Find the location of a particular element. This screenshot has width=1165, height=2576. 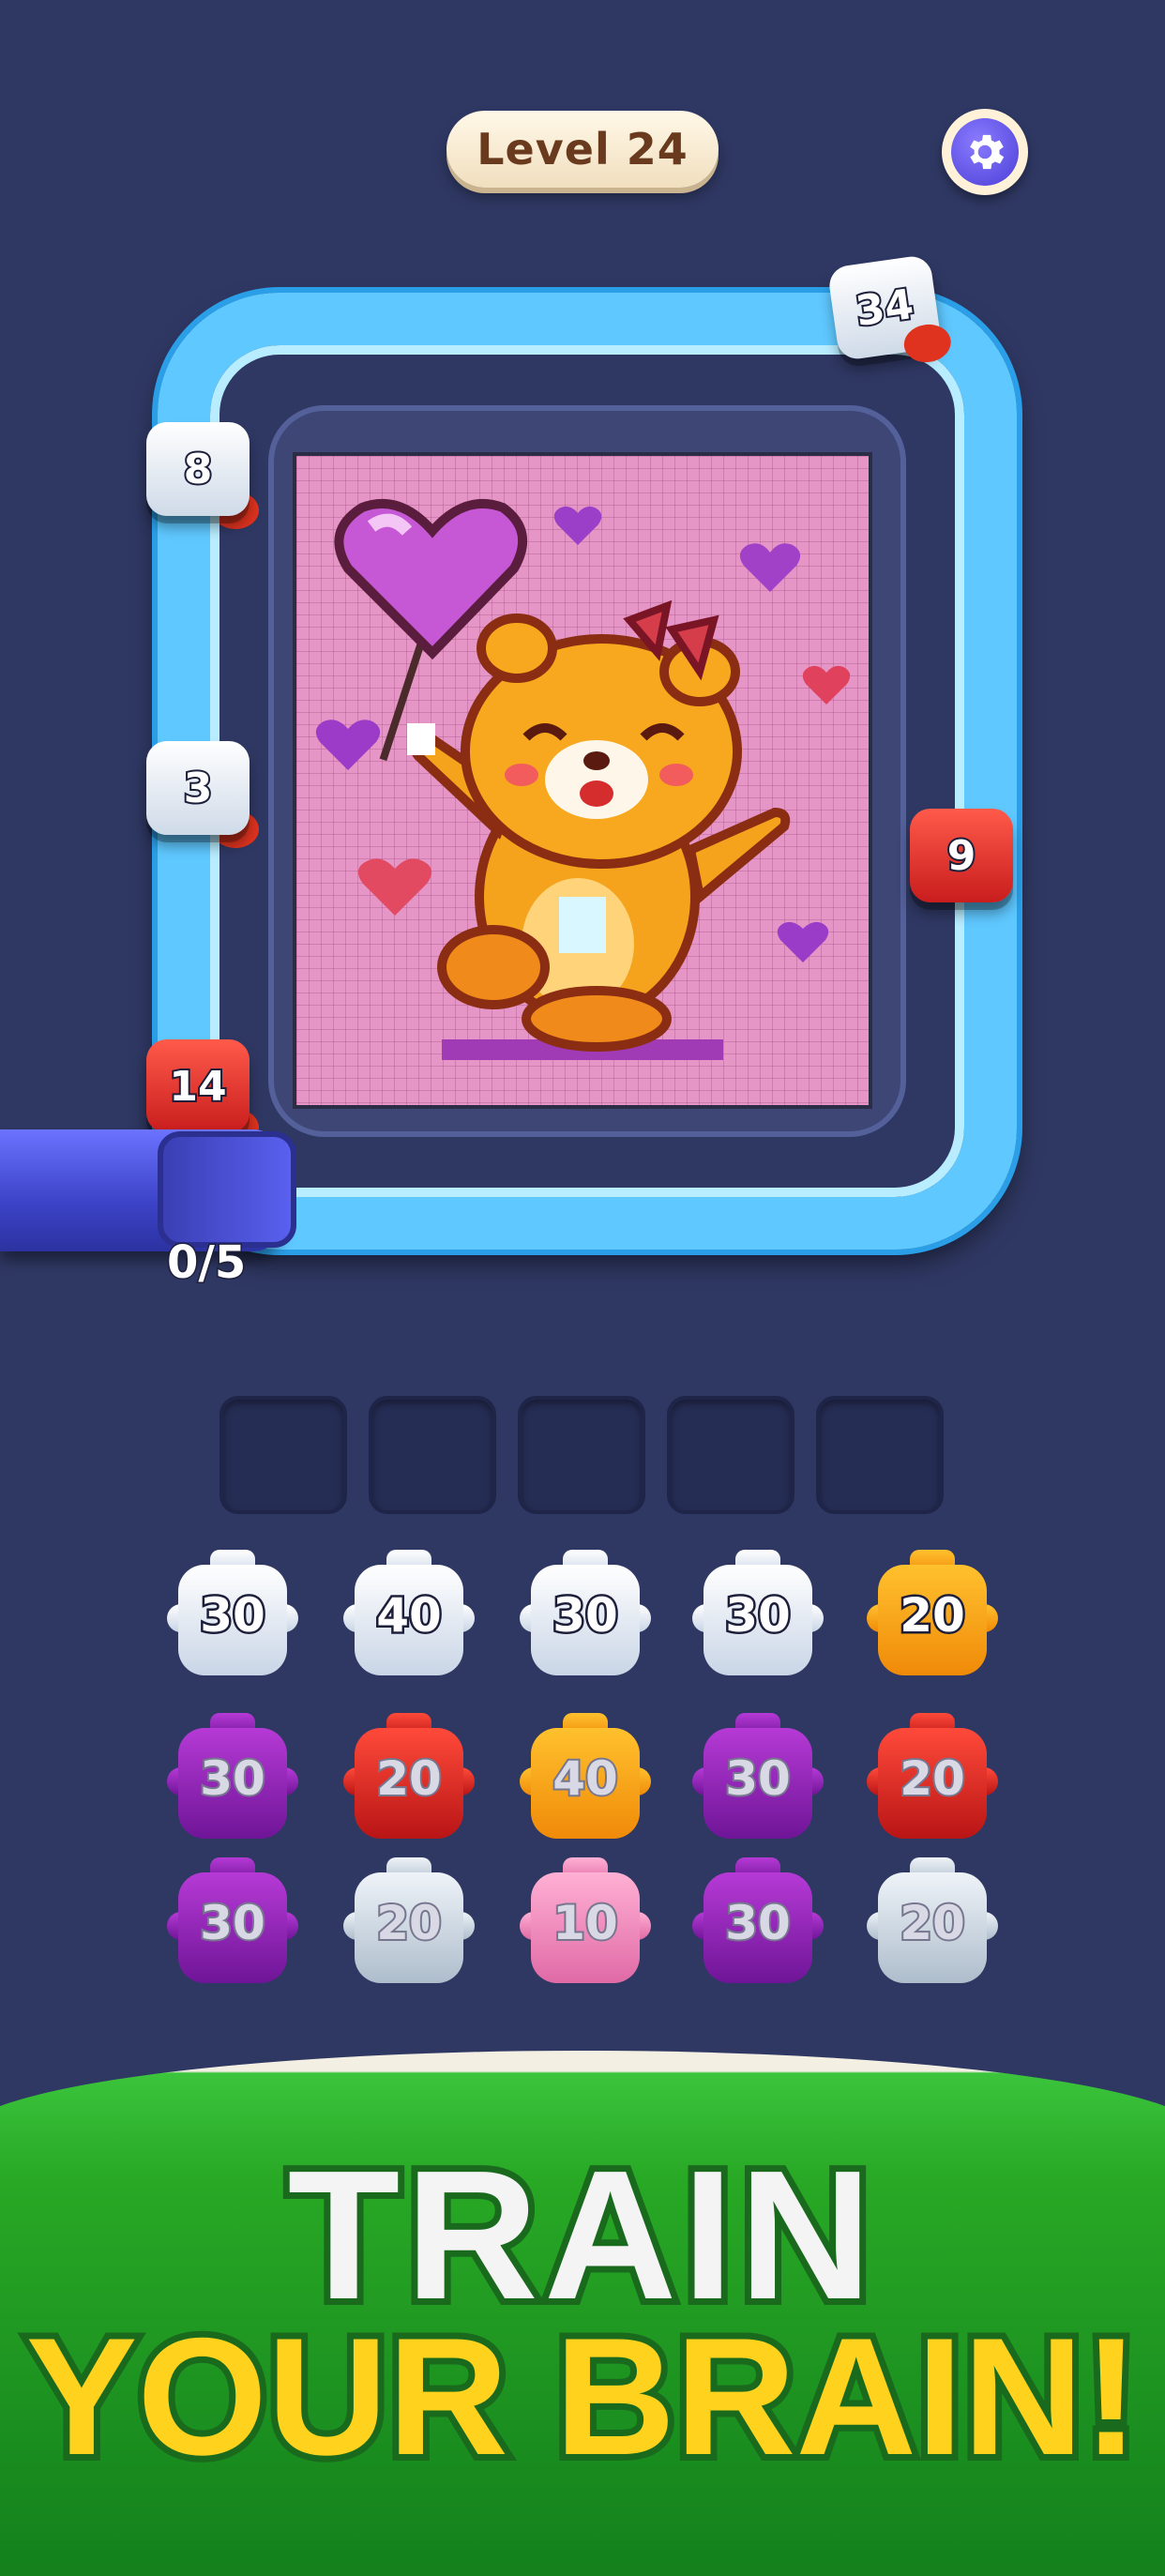

belt-cannon: 14 is located at coordinates (202, 1093).